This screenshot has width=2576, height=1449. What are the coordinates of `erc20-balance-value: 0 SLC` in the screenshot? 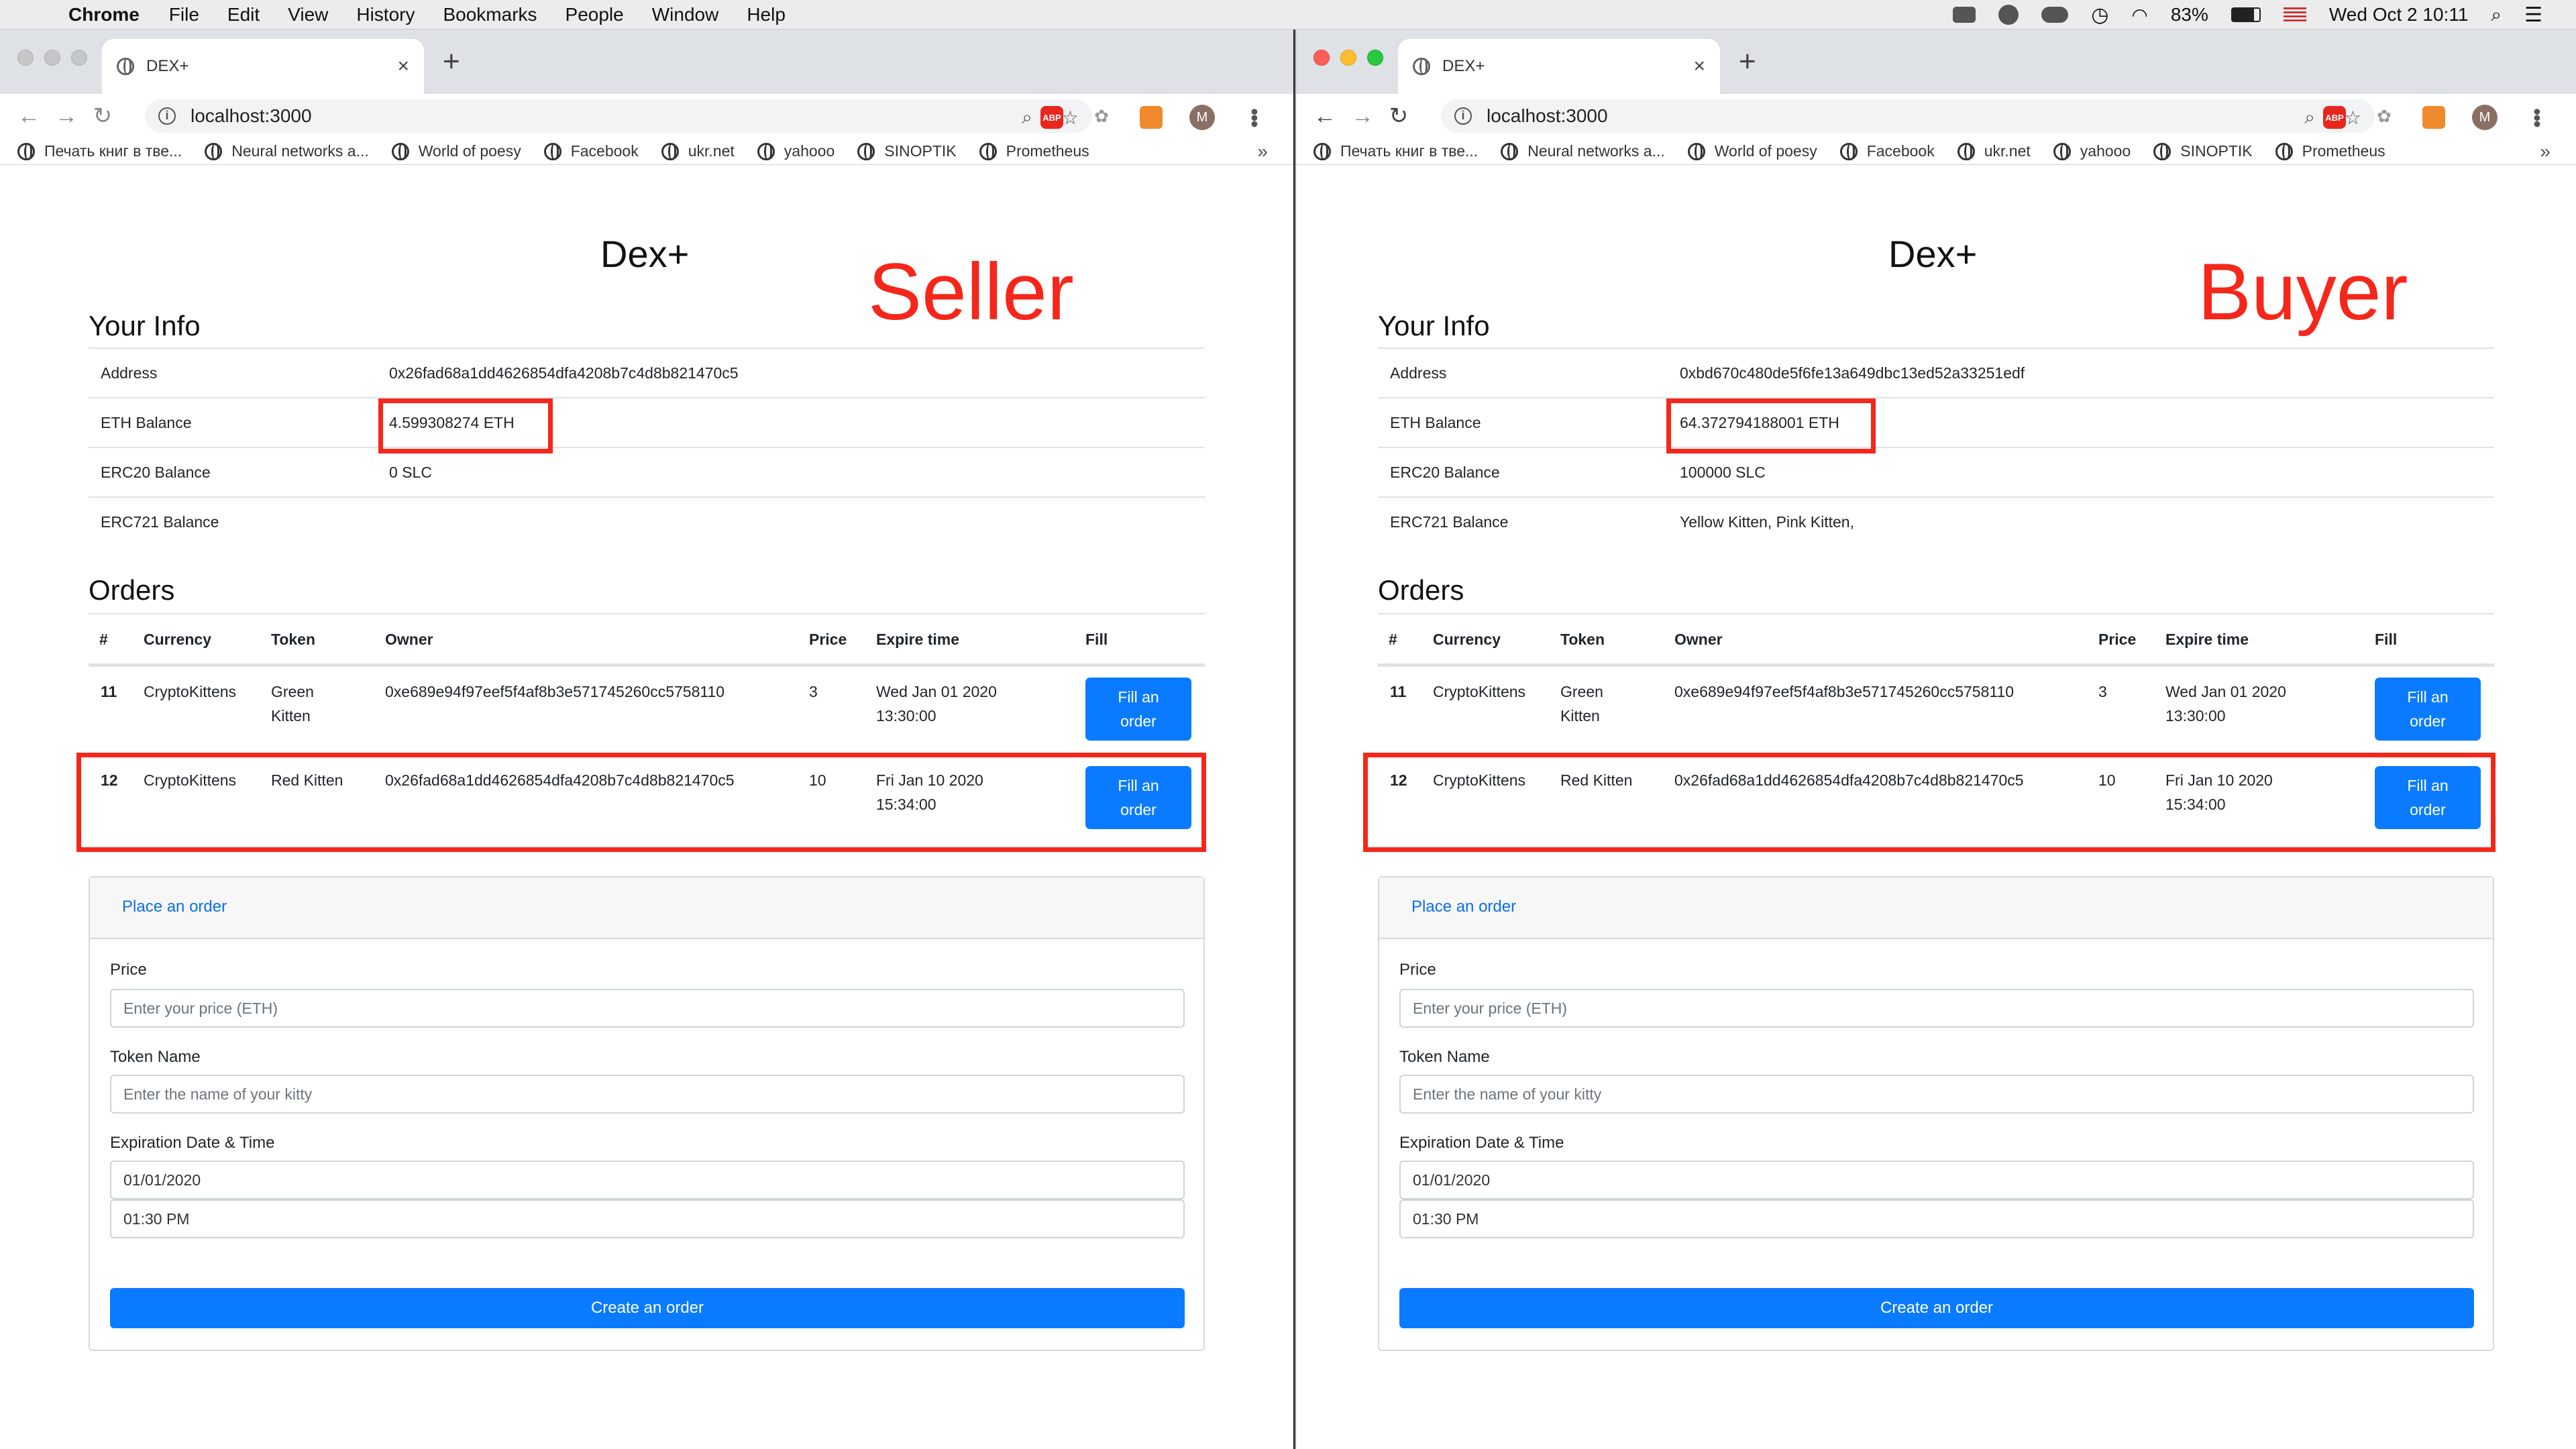 It's located at (410, 472).